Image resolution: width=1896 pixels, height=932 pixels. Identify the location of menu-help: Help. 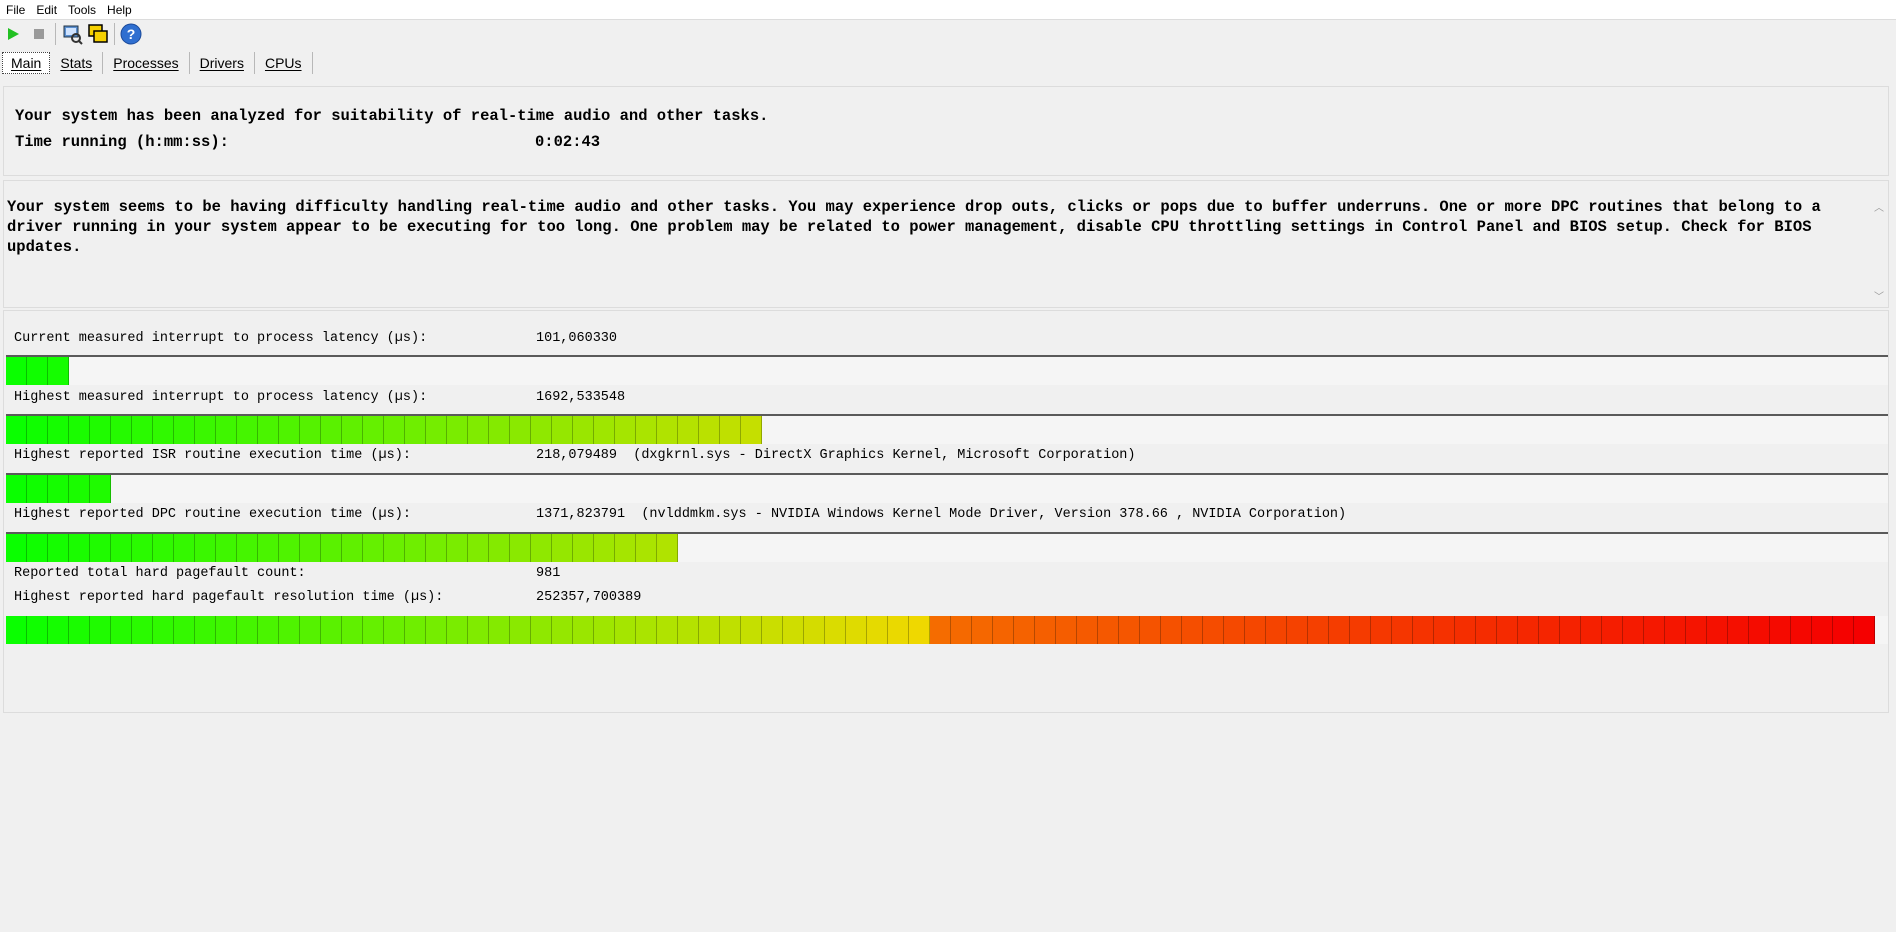
(118, 10).